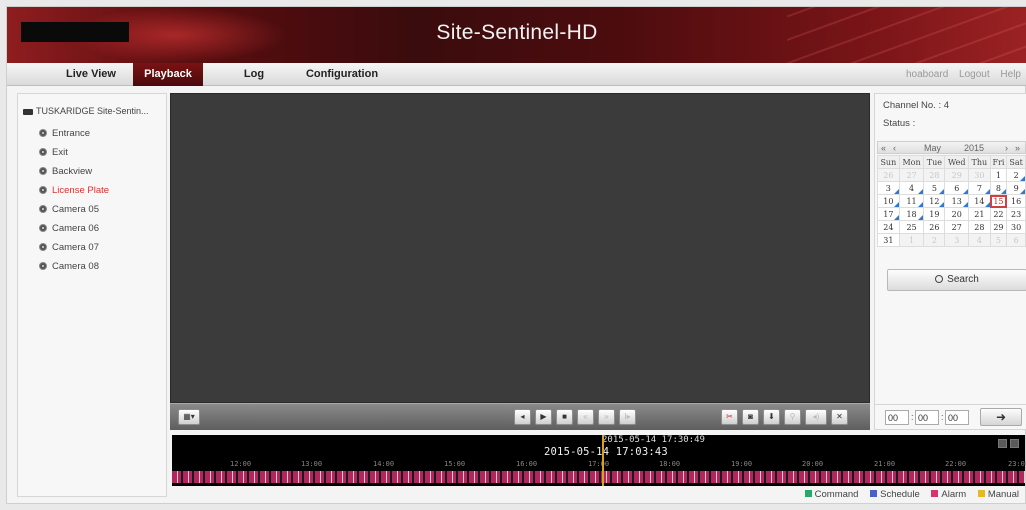 This screenshot has height=510, width=1026. Describe the element at coordinates (81, 190) in the screenshot. I see `camera-label: License Plate` at that location.